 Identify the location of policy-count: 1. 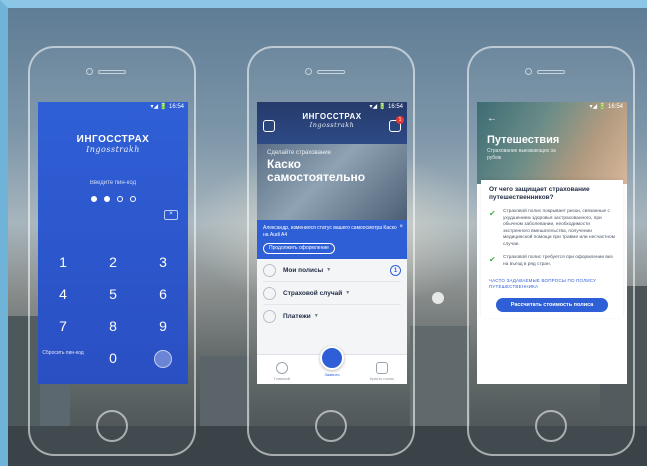
(395, 270).